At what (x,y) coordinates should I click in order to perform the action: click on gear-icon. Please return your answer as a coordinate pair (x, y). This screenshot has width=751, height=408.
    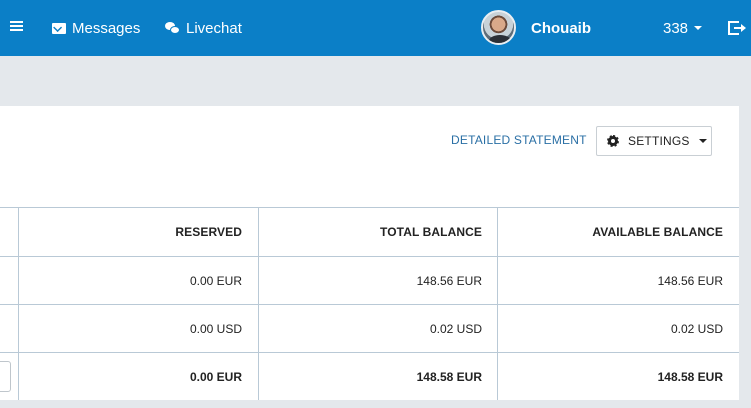
    Looking at the image, I should click on (613, 141).